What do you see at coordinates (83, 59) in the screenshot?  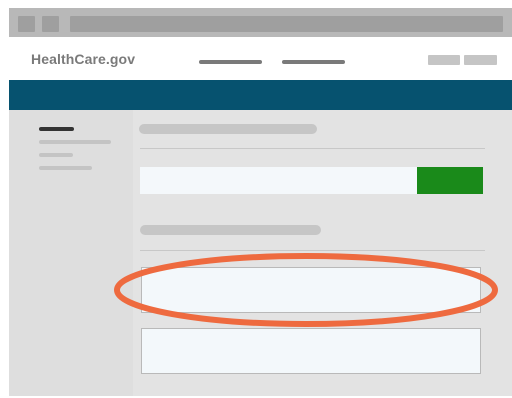 I see `site-logo: HealthCare.gov` at bounding box center [83, 59].